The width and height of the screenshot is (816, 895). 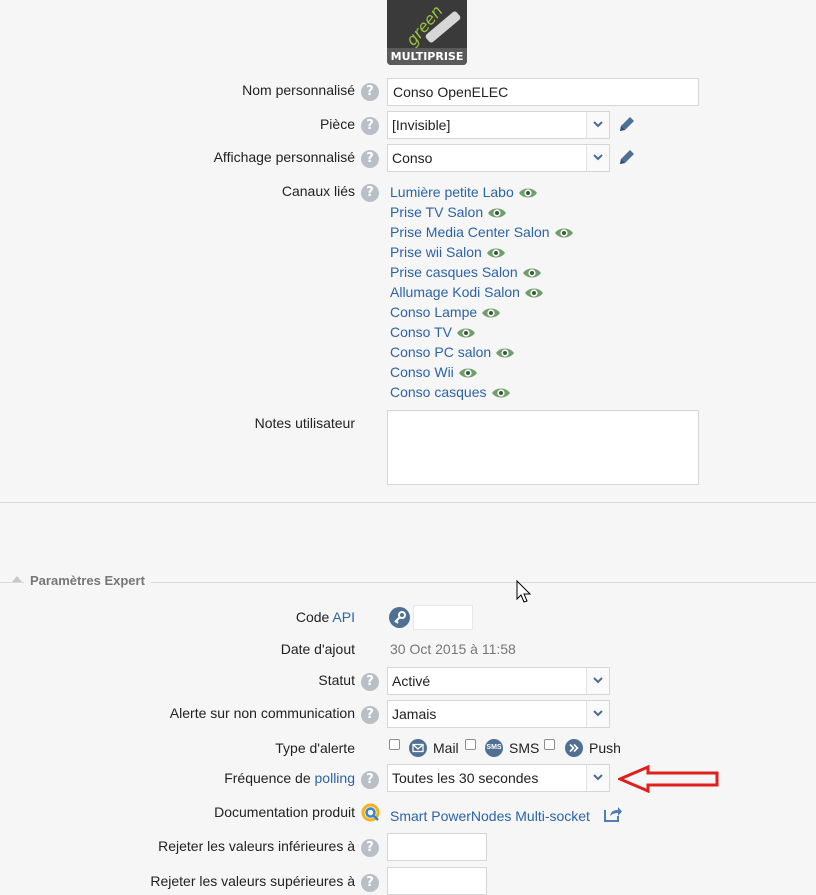 I want to click on channel-item: Prise wii Salon, so click(x=448, y=252).